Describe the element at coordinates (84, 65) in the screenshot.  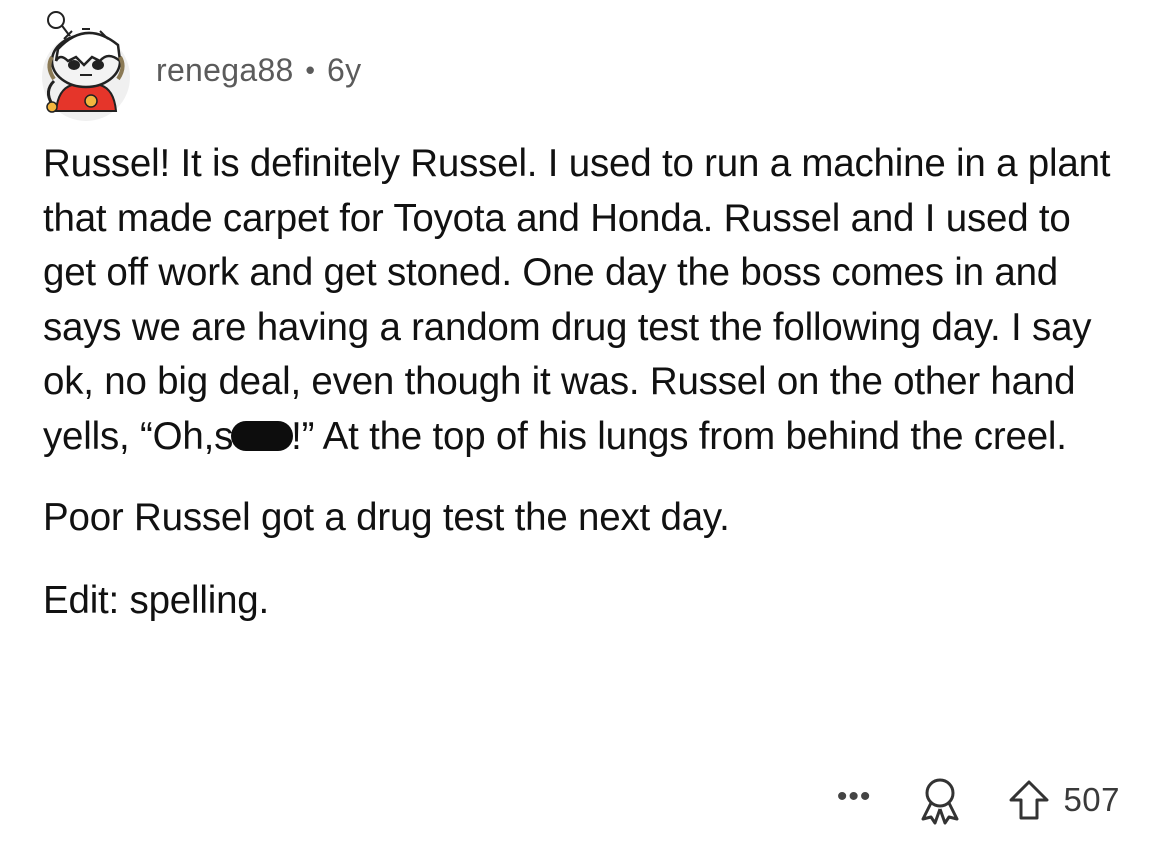
I see `snoo-avatar-icon` at that location.